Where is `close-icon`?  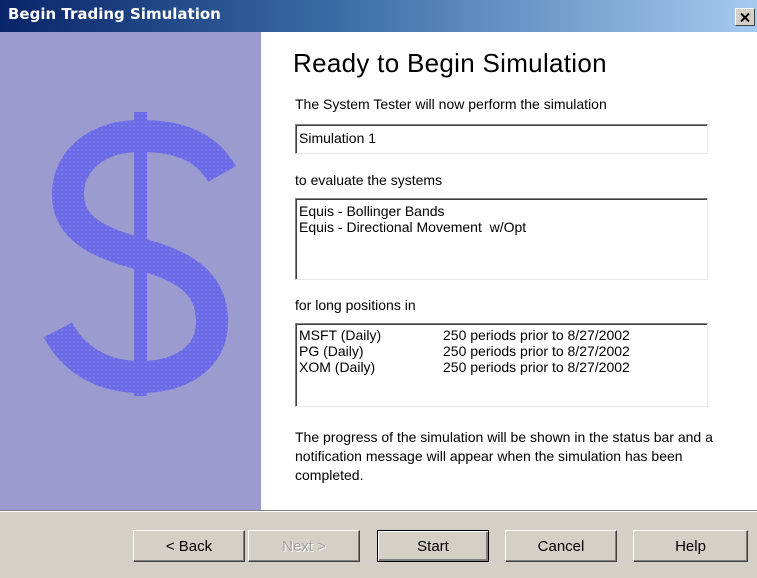 close-icon is located at coordinates (745, 17).